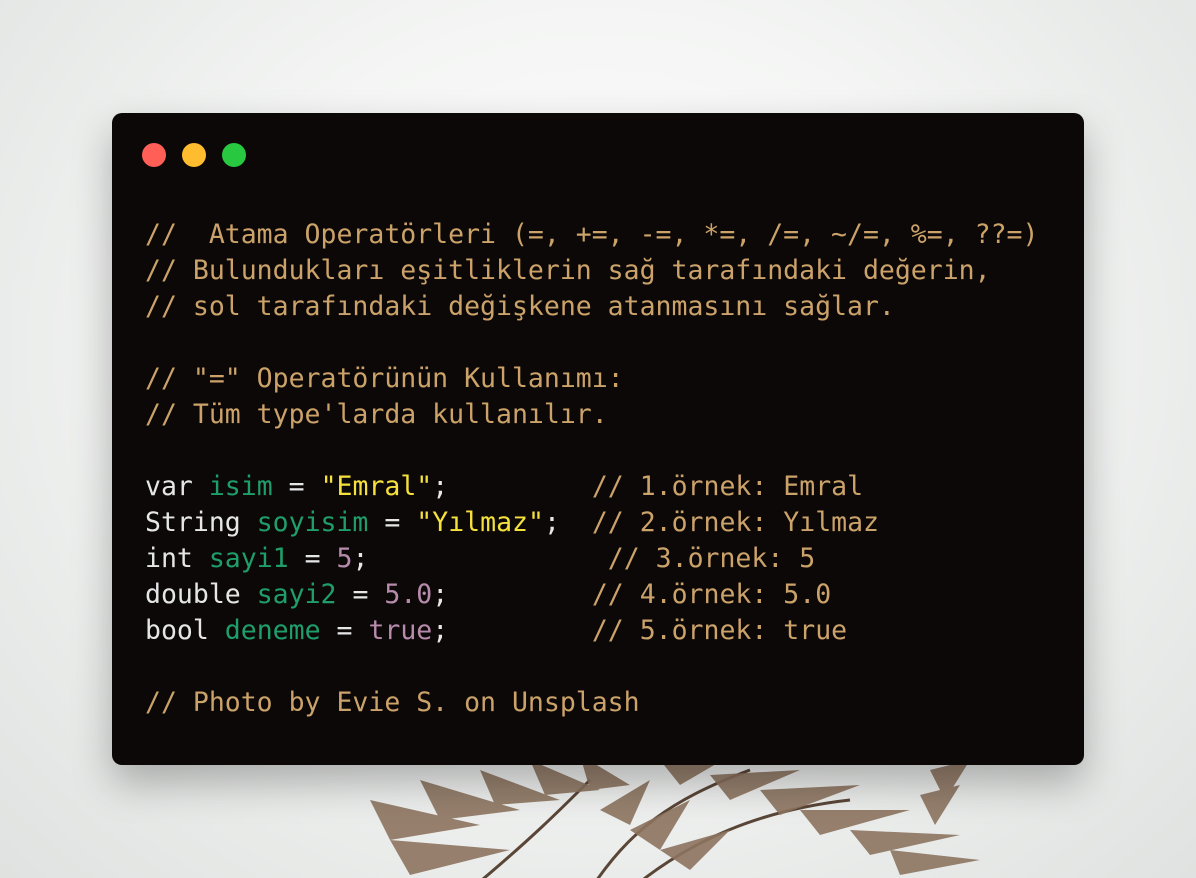 This screenshot has width=1196, height=878. Describe the element at coordinates (240, 486) in the screenshot. I see `variable-name: isim` at that location.